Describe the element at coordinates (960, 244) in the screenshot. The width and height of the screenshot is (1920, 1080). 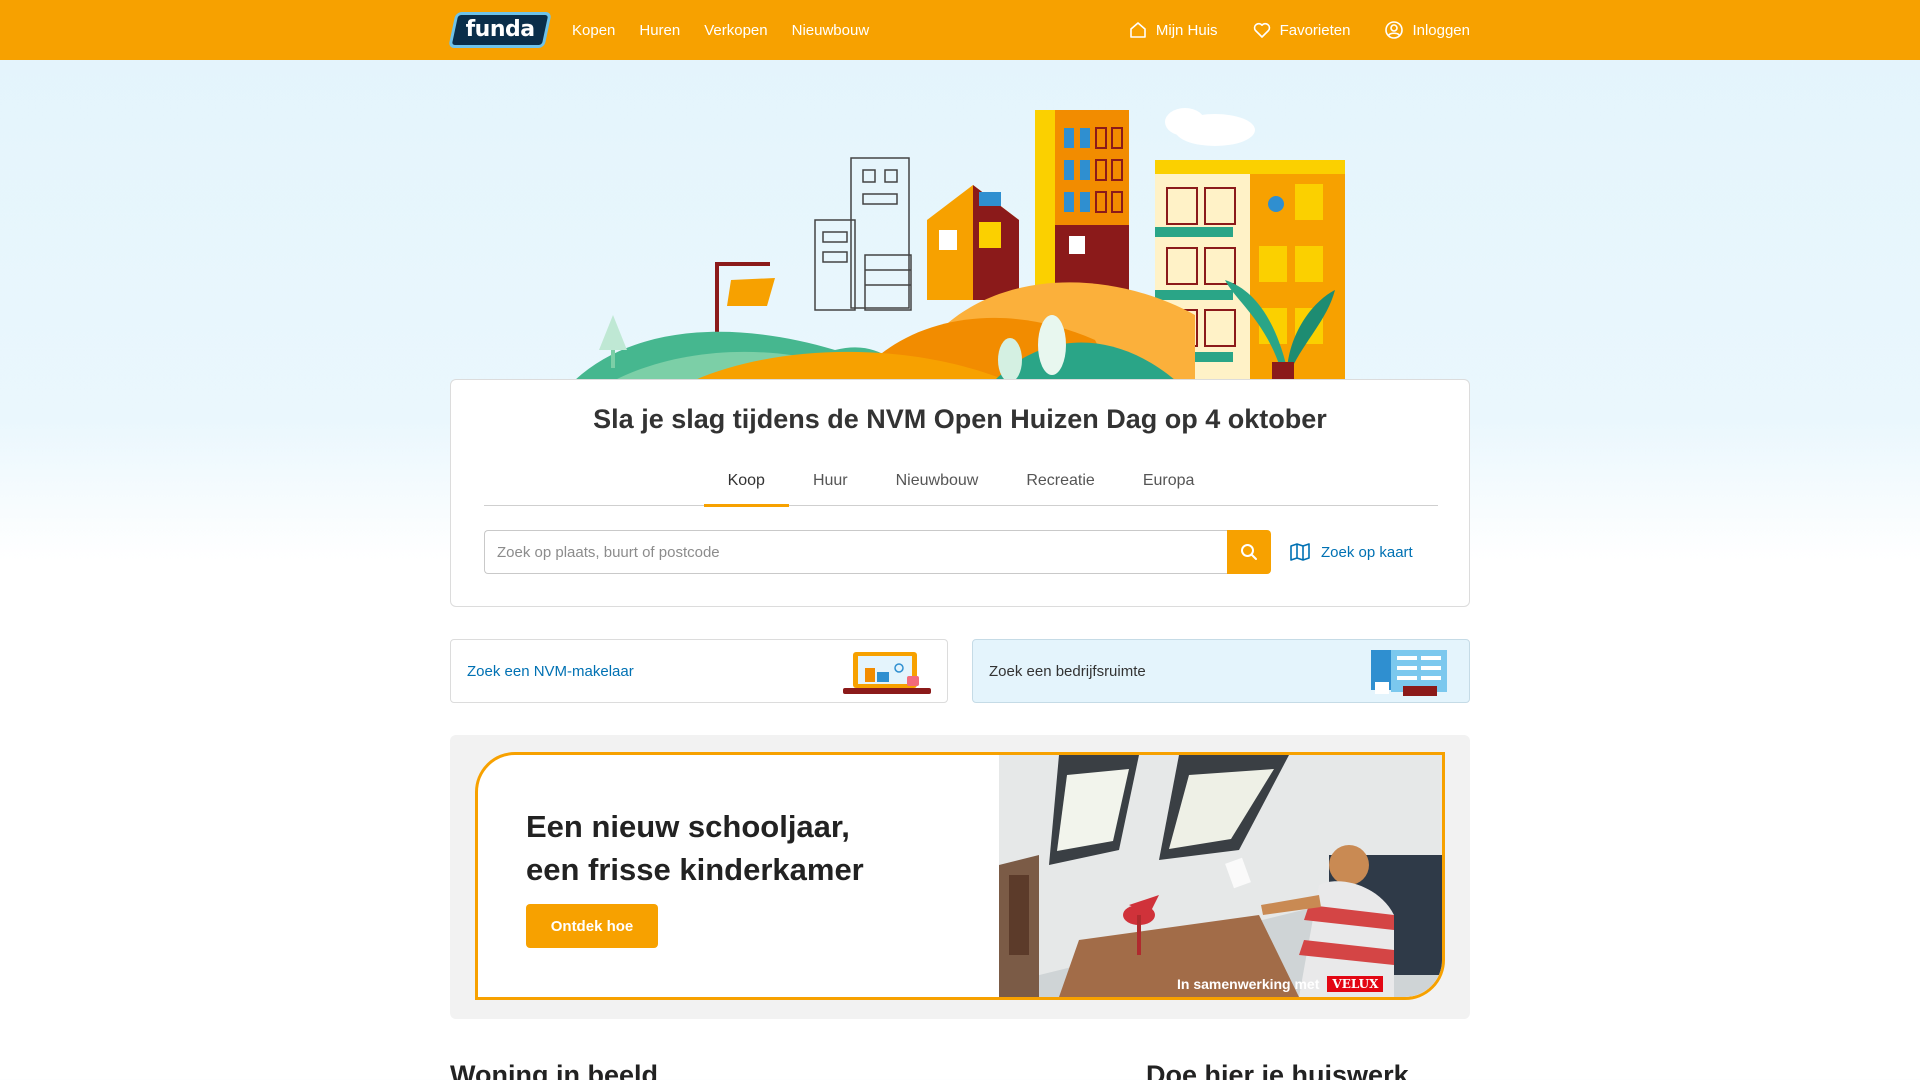
I see `hero-illustration` at that location.